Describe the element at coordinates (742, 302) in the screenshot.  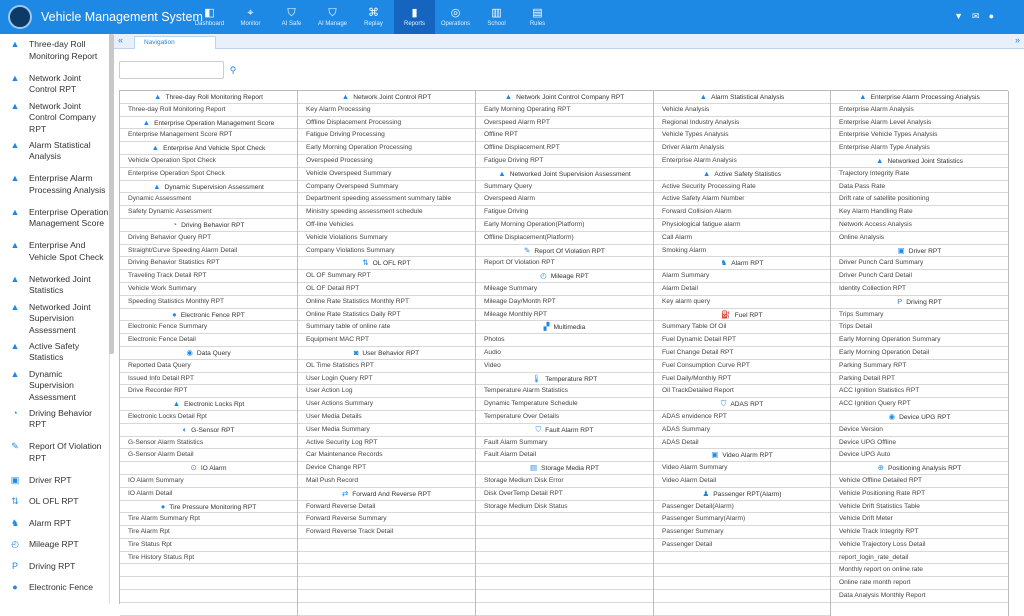
I see `report-link: Key alarm query` at that location.